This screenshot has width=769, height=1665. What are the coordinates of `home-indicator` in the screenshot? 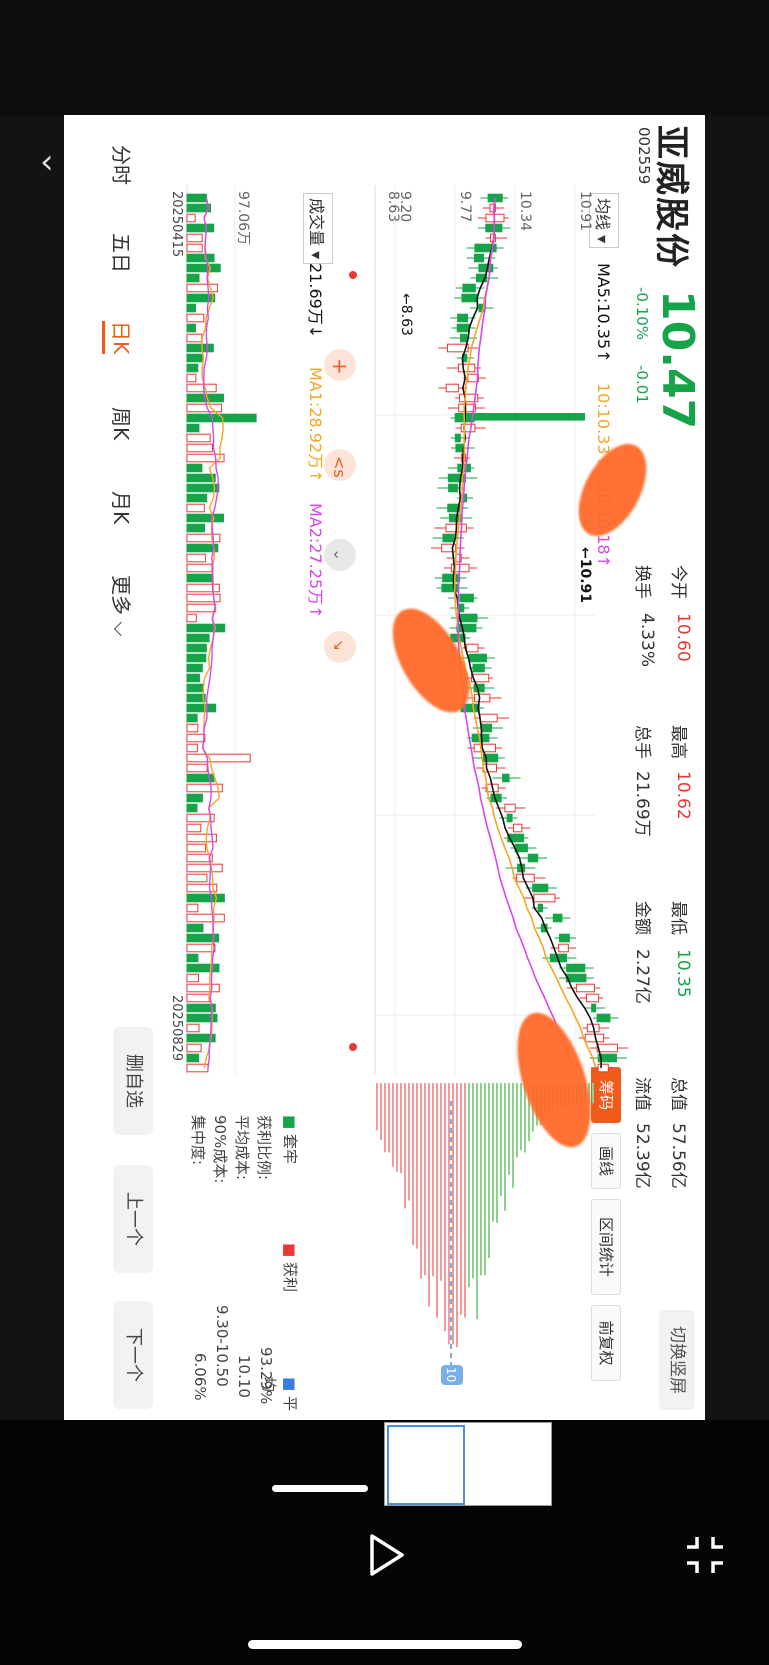 It's located at (385, 1644).